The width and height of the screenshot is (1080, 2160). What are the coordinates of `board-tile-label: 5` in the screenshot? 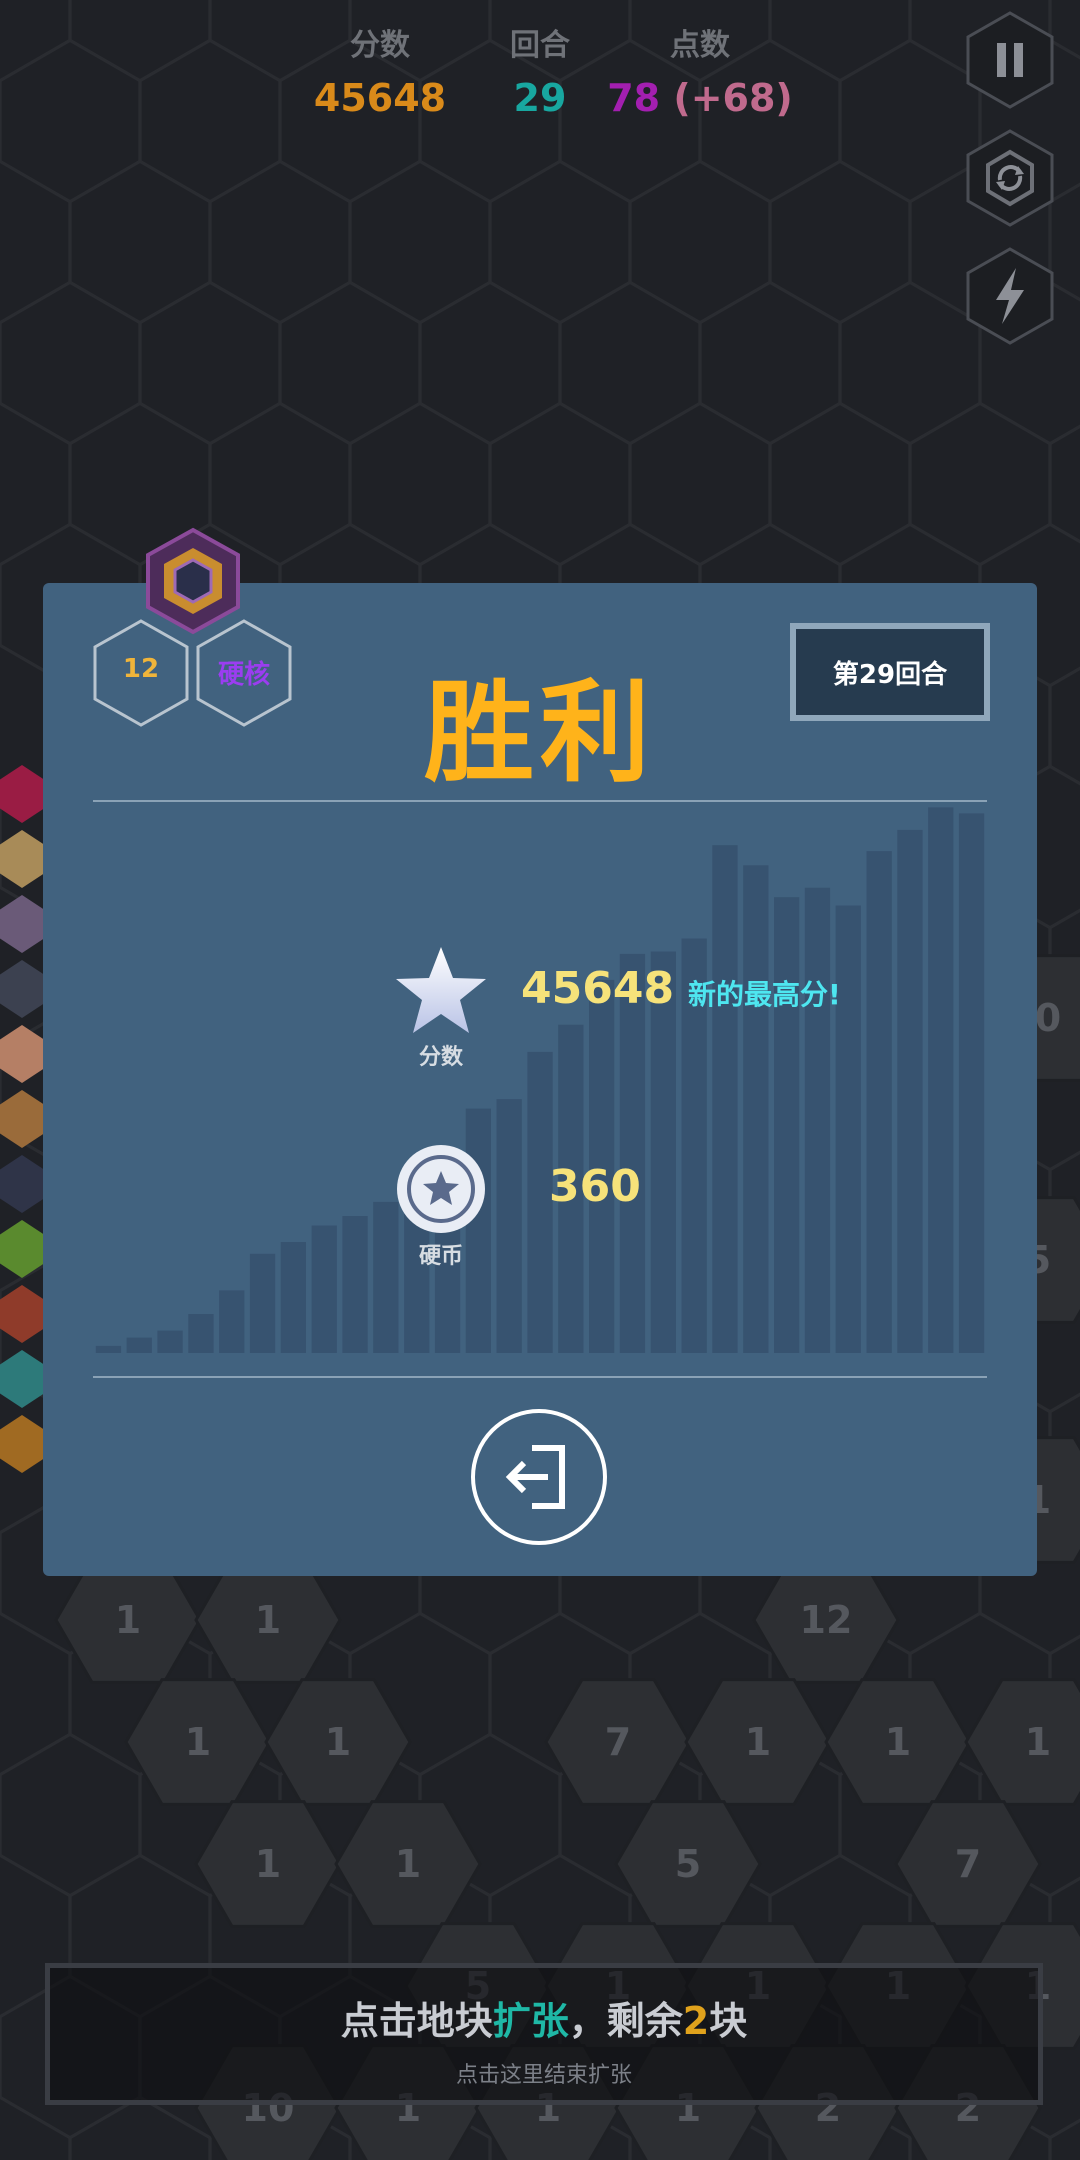 It's located at (688, 1864).